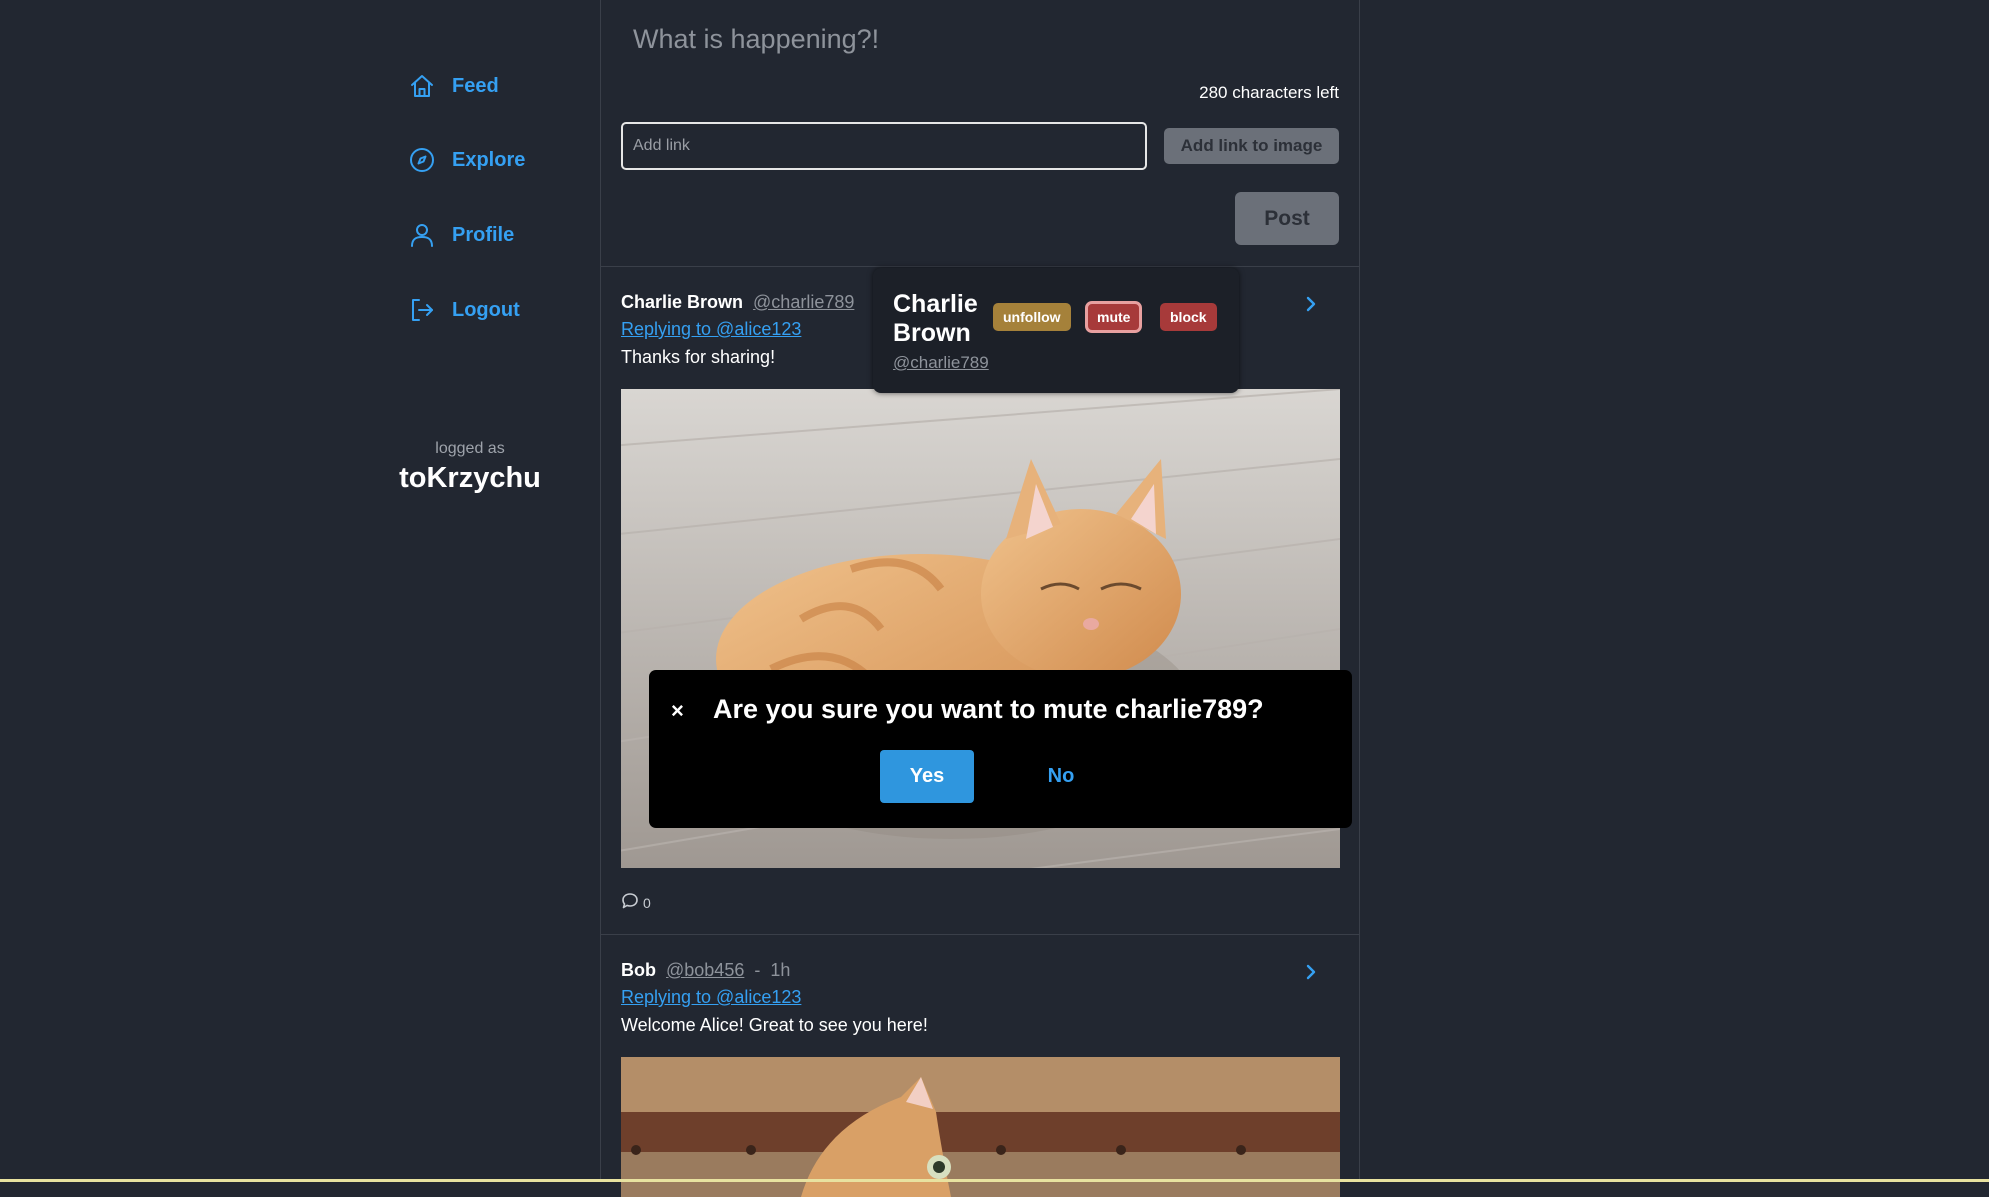 Image resolution: width=1989 pixels, height=1197 pixels. What do you see at coordinates (1287, 218) in the screenshot?
I see `post-button: Post` at bounding box center [1287, 218].